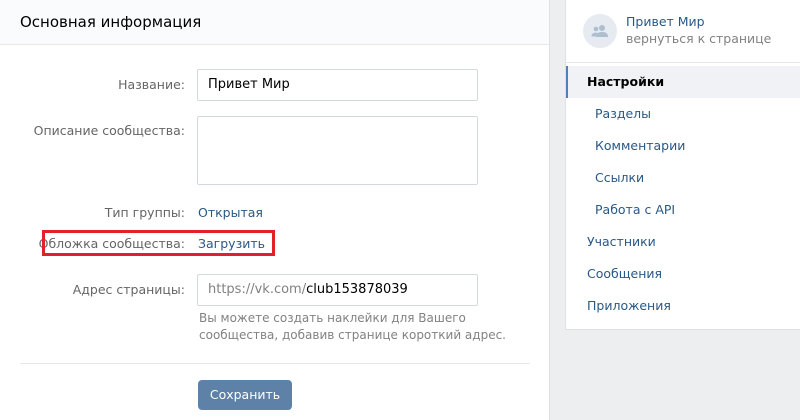  What do you see at coordinates (274, 22) in the screenshot?
I see `card-title: Основная информация` at bounding box center [274, 22].